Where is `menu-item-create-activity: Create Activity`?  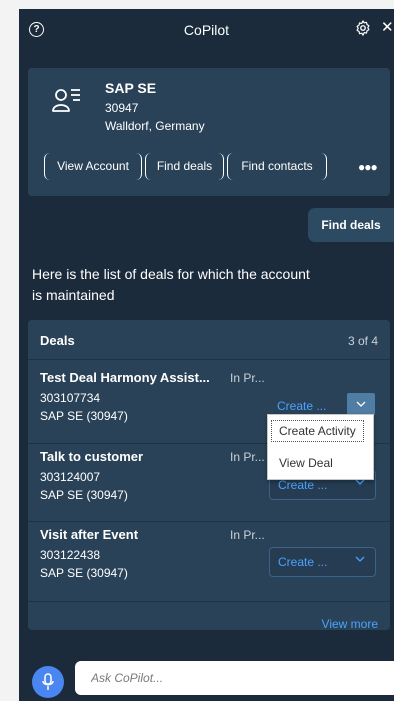
menu-item-create-activity: Create Activity is located at coordinates (317, 431).